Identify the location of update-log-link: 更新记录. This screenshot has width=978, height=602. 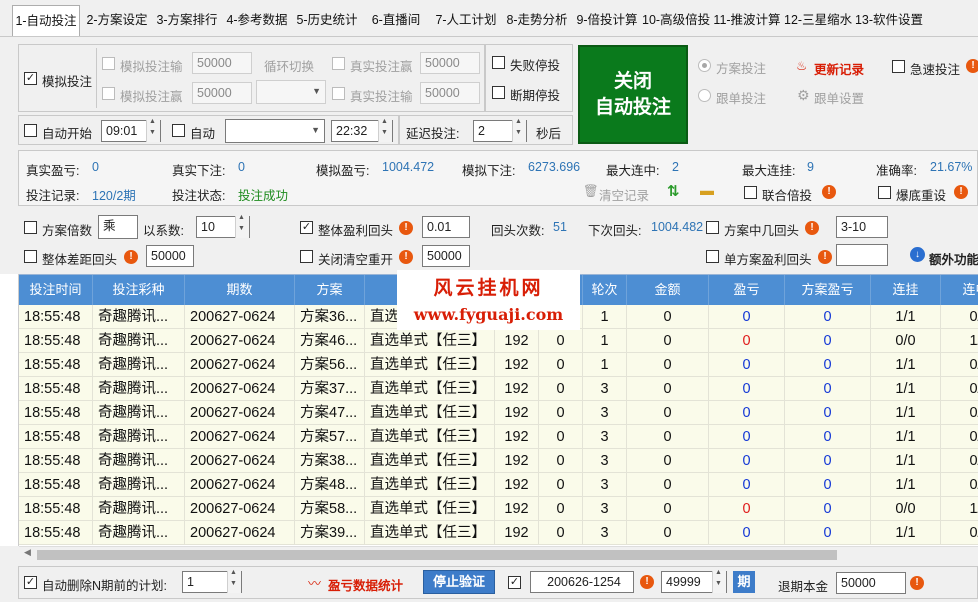
(839, 68).